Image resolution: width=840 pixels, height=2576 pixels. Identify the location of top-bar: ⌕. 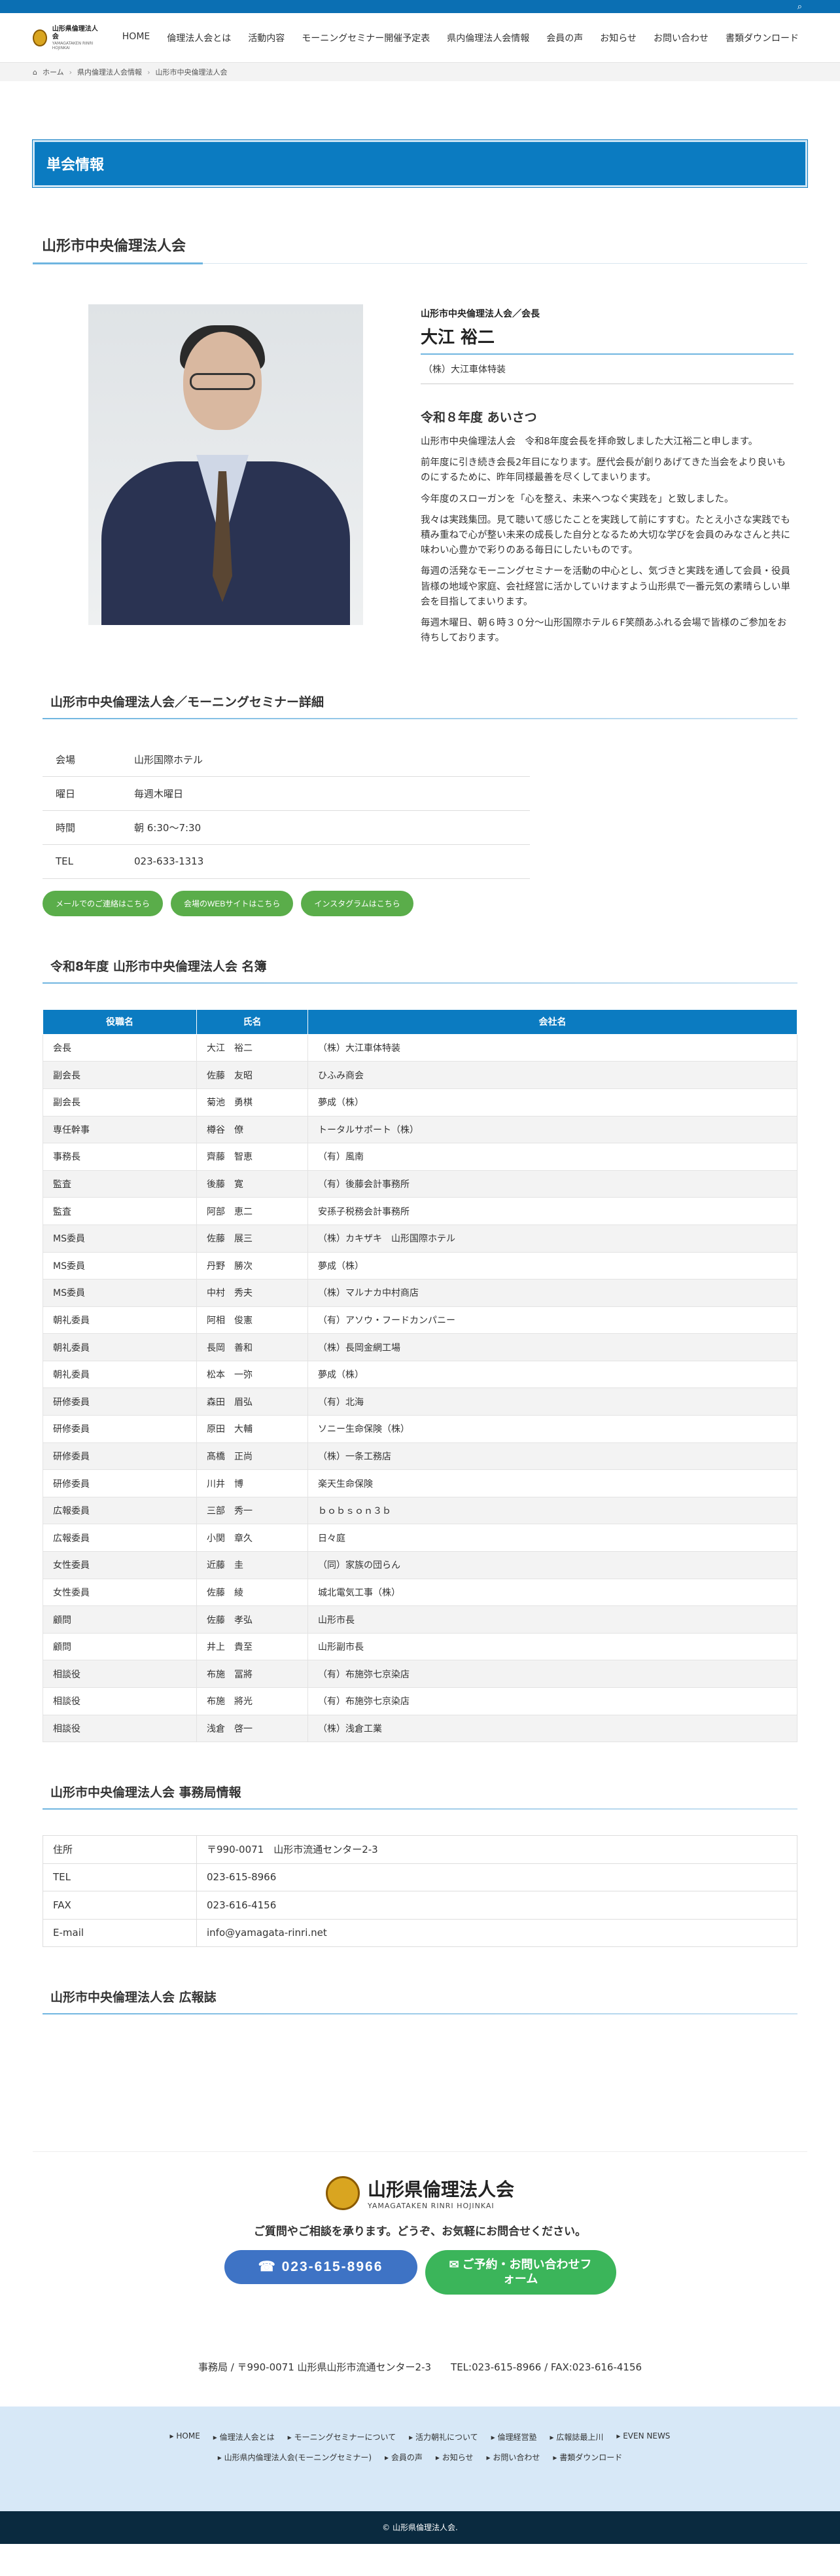
(420, 6).